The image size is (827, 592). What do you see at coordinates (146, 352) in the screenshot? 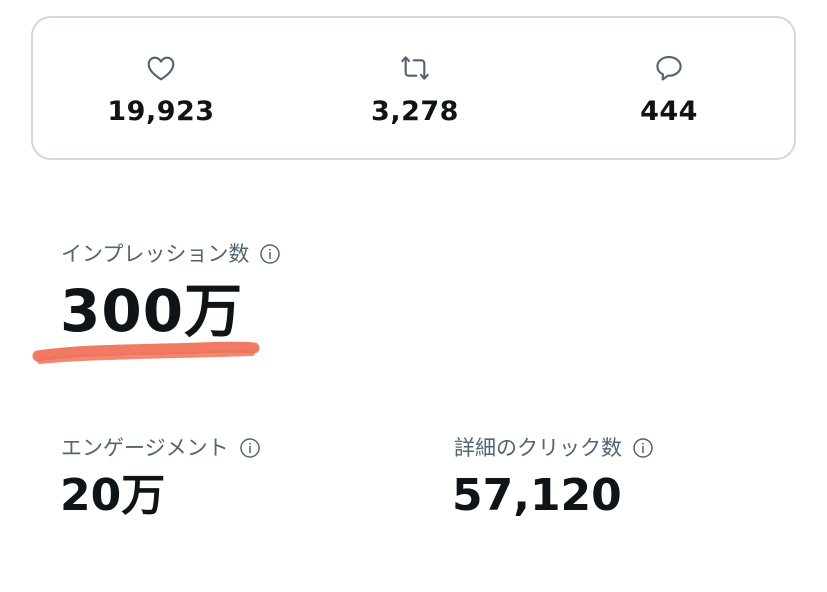
I see `highlight-underline` at bounding box center [146, 352].